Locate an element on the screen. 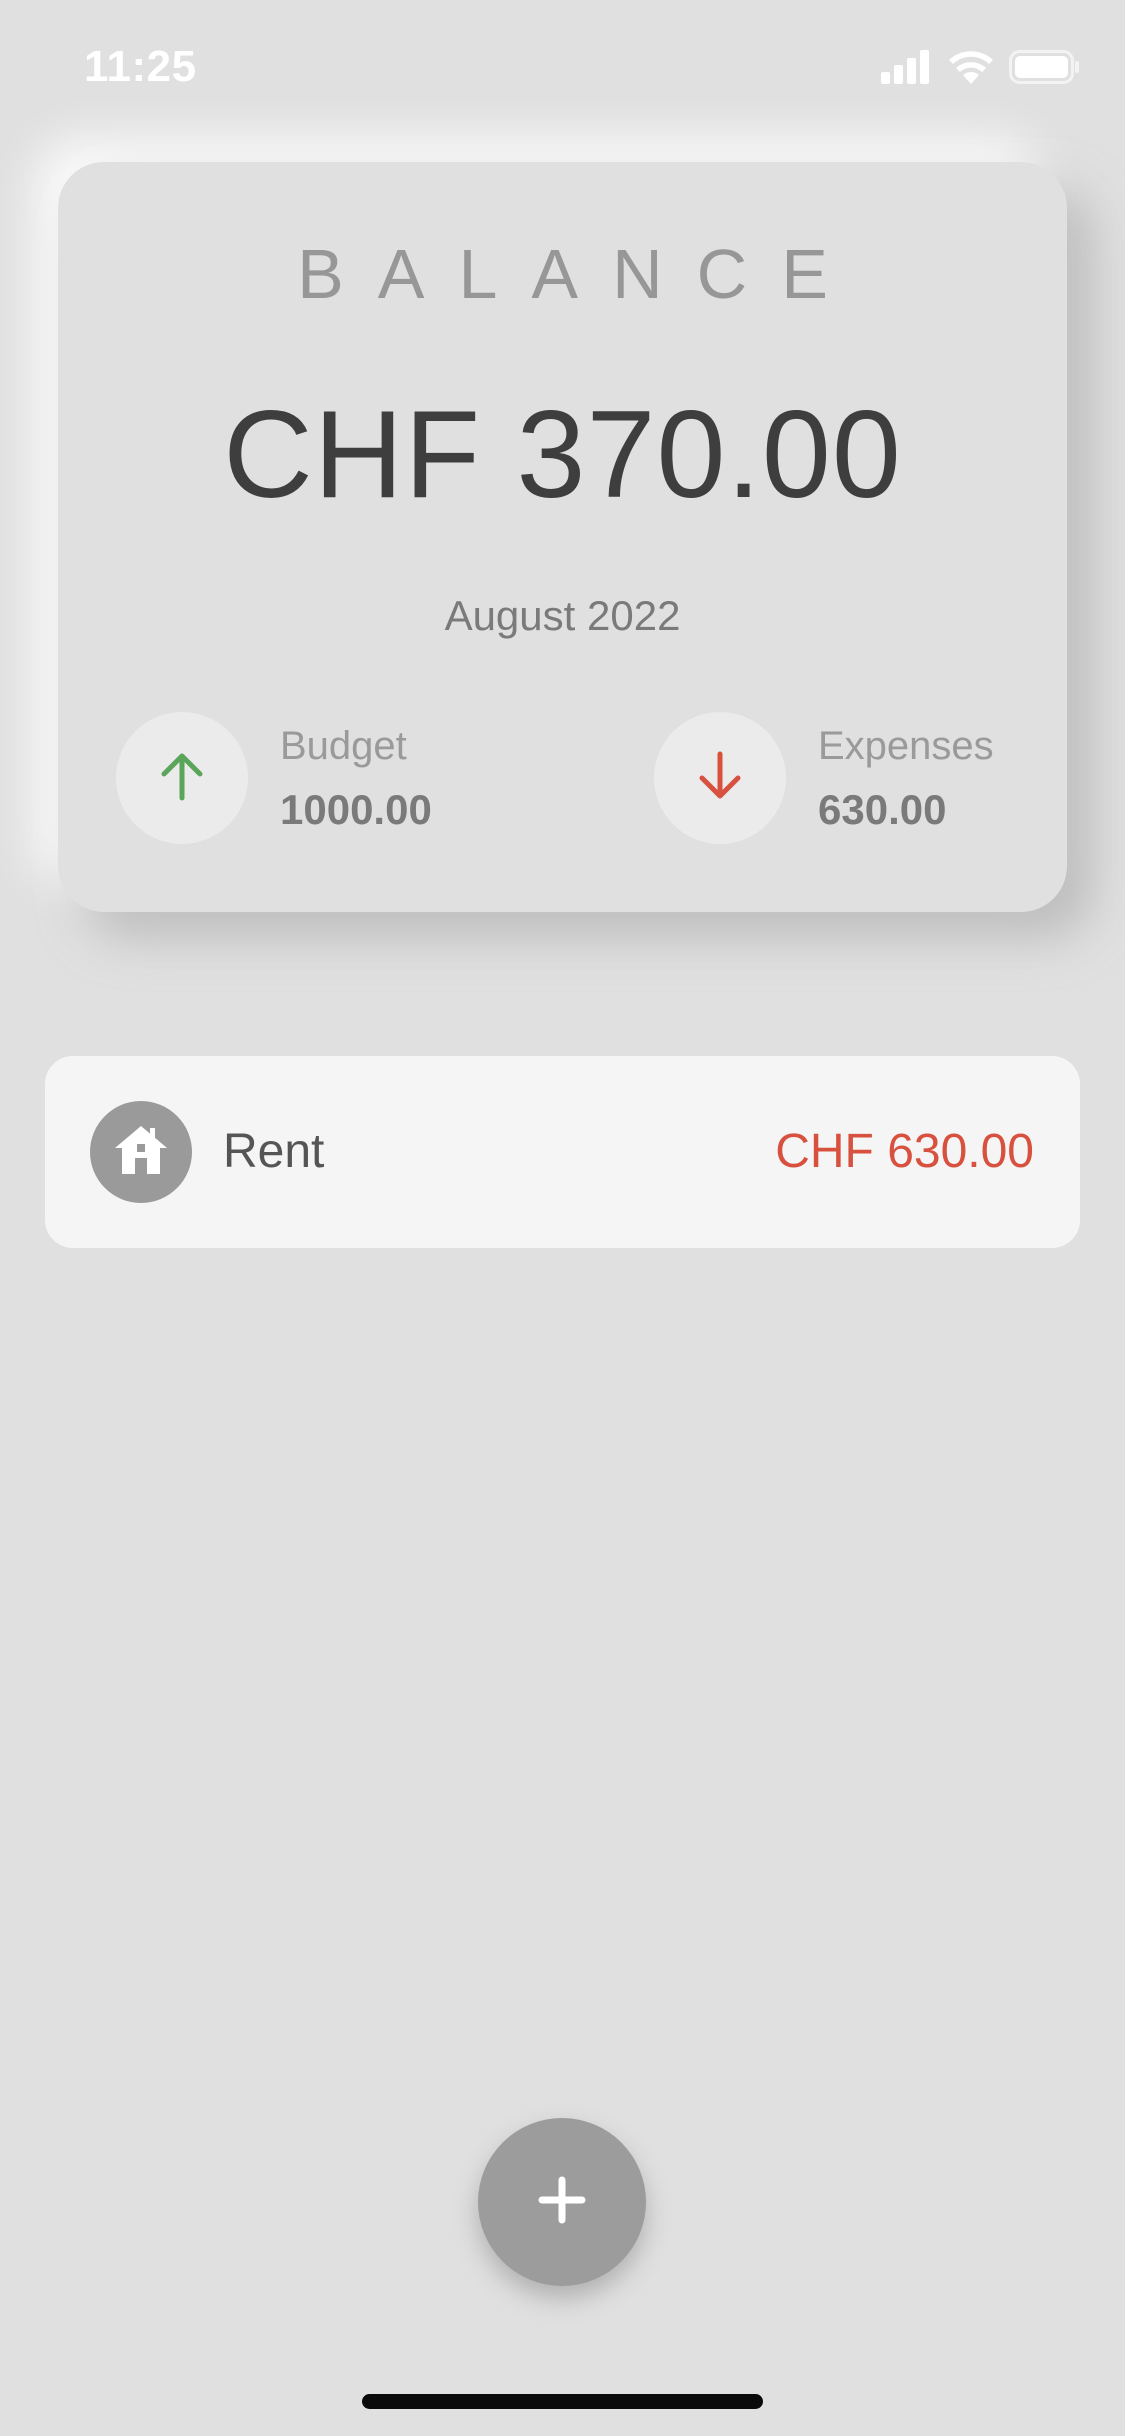 The height and width of the screenshot is (2436, 1125). home-icon is located at coordinates (141, 1152).